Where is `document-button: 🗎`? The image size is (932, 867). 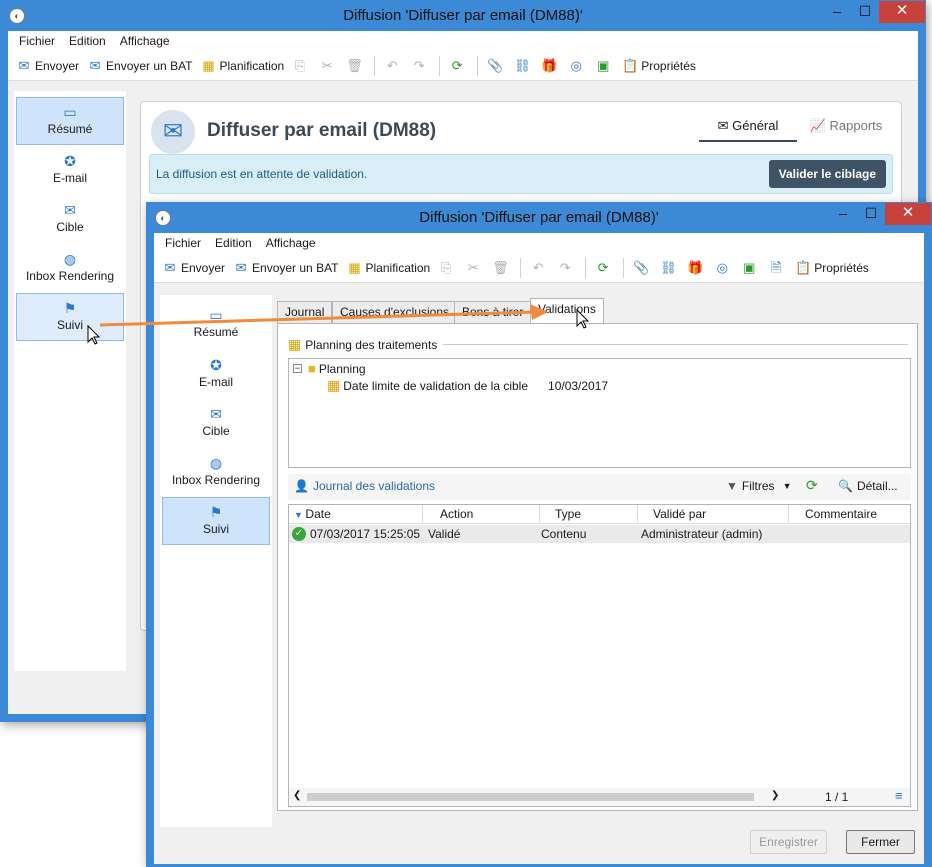
document-button: 🗎 is located at coordinates (777, 268).